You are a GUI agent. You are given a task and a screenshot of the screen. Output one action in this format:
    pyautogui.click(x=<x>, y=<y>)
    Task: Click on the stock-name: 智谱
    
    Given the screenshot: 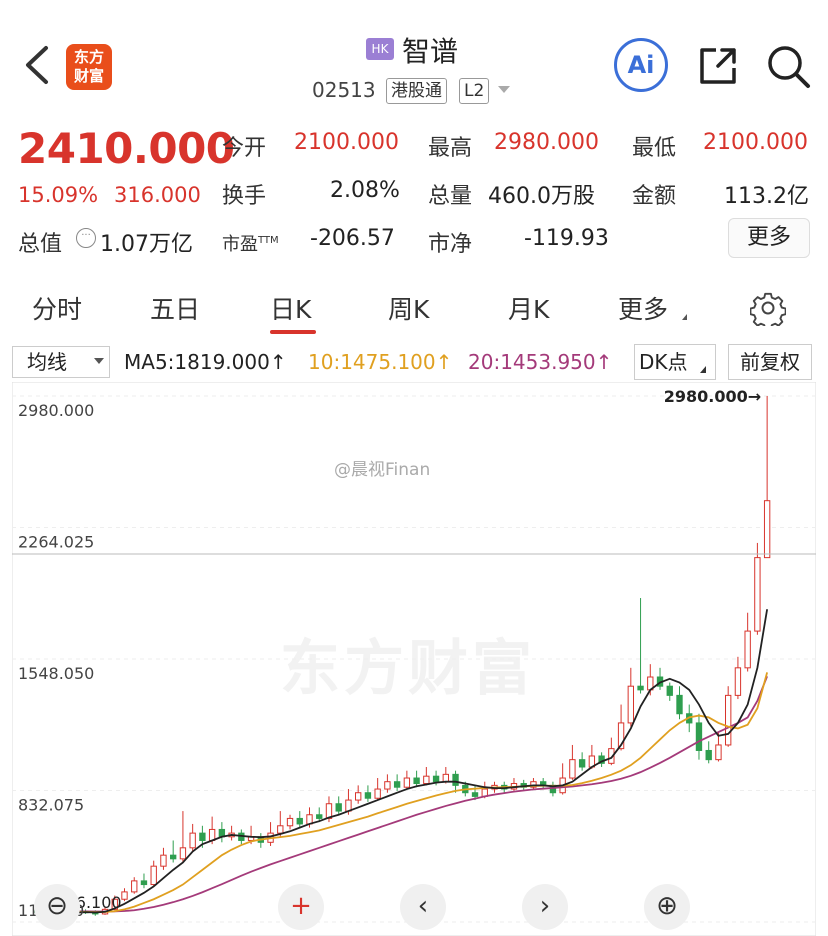 What is the action you would take?
    pyautogui.click(x=430, y=51)
    